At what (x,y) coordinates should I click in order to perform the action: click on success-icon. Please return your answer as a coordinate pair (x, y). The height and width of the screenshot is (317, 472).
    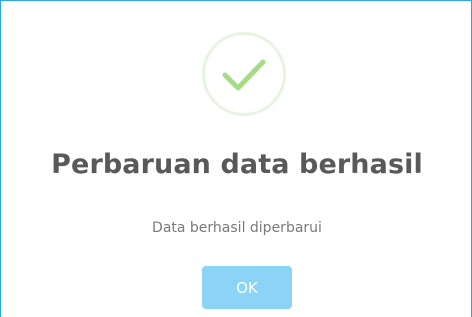
    Looking at the image, I should click on (244, 74).